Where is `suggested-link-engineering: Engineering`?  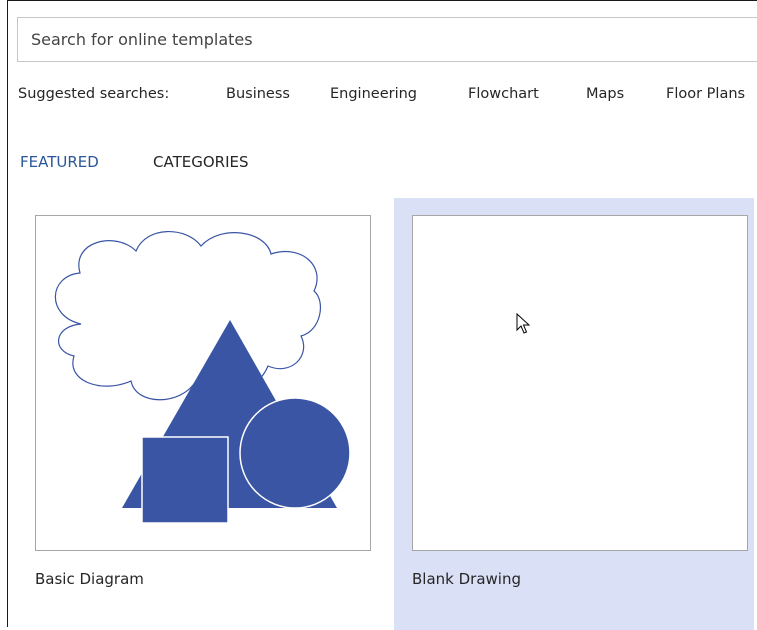 suggested-link-engineering: Engineering is located at coordinates (373, 94).